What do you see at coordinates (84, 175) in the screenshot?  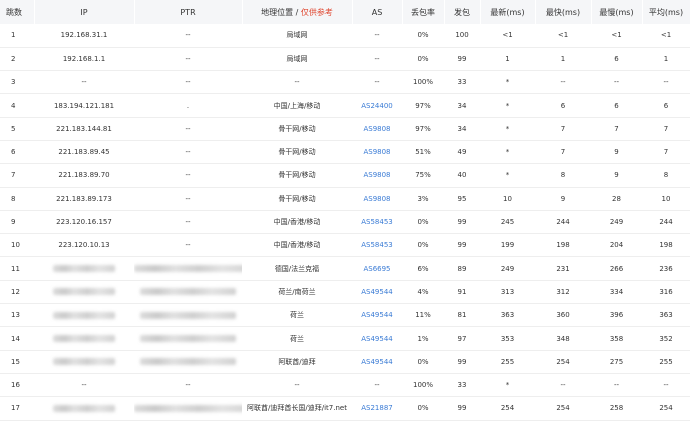 I see `cell-ip: 221.183.89.70` at bounding box center [84, 175].